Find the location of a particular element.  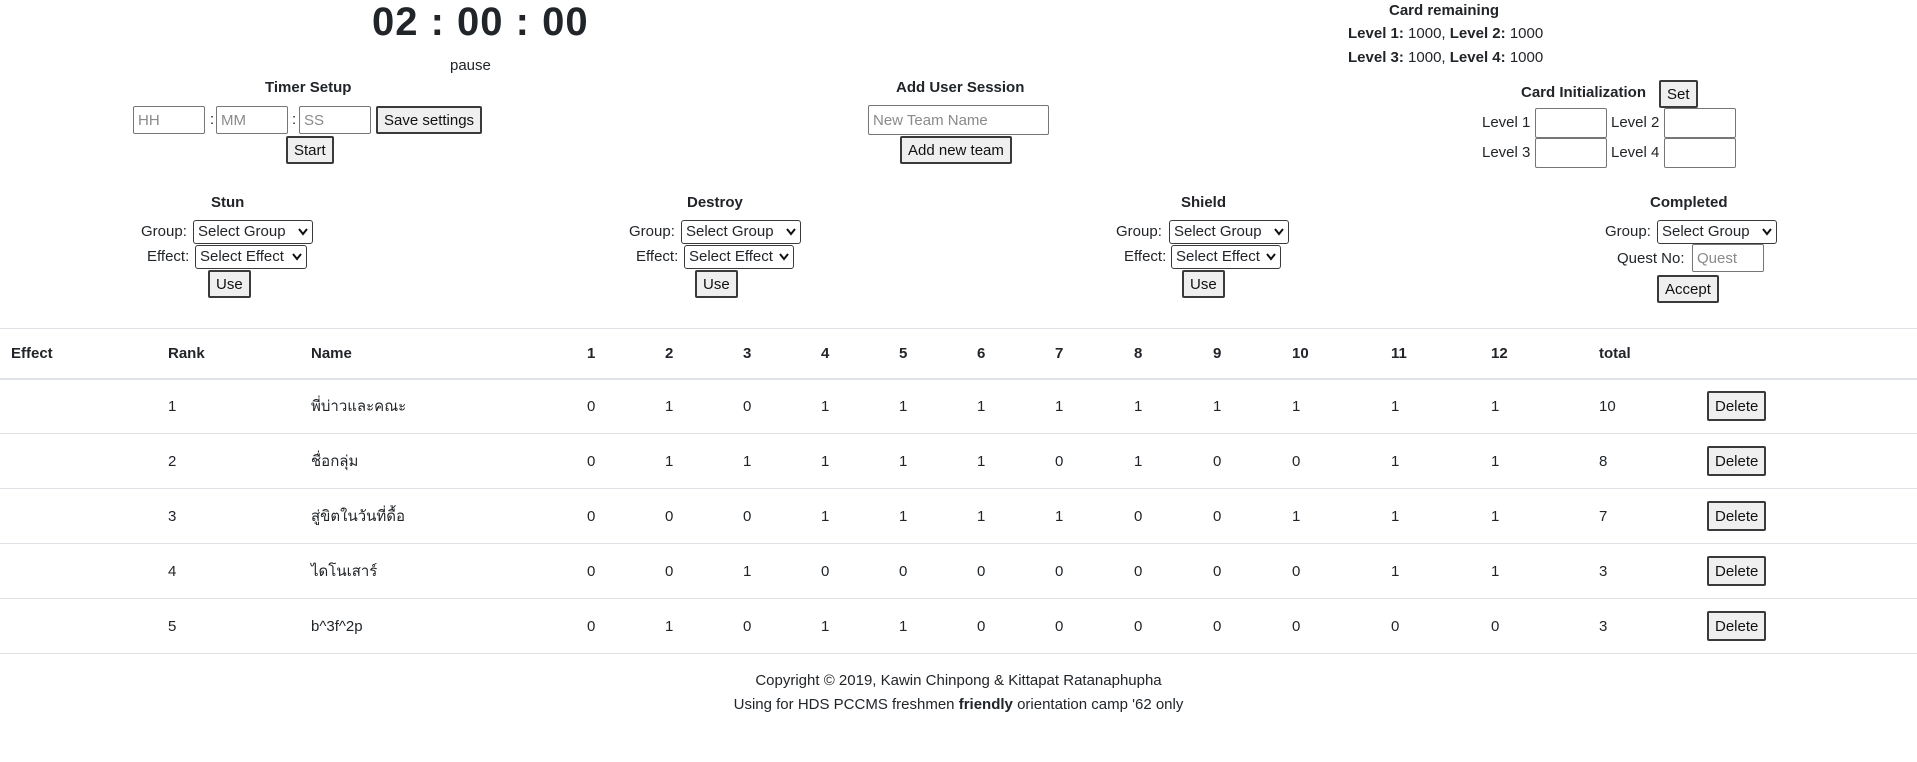

destroy-use-button: Use is located at coordinates (716, 284).